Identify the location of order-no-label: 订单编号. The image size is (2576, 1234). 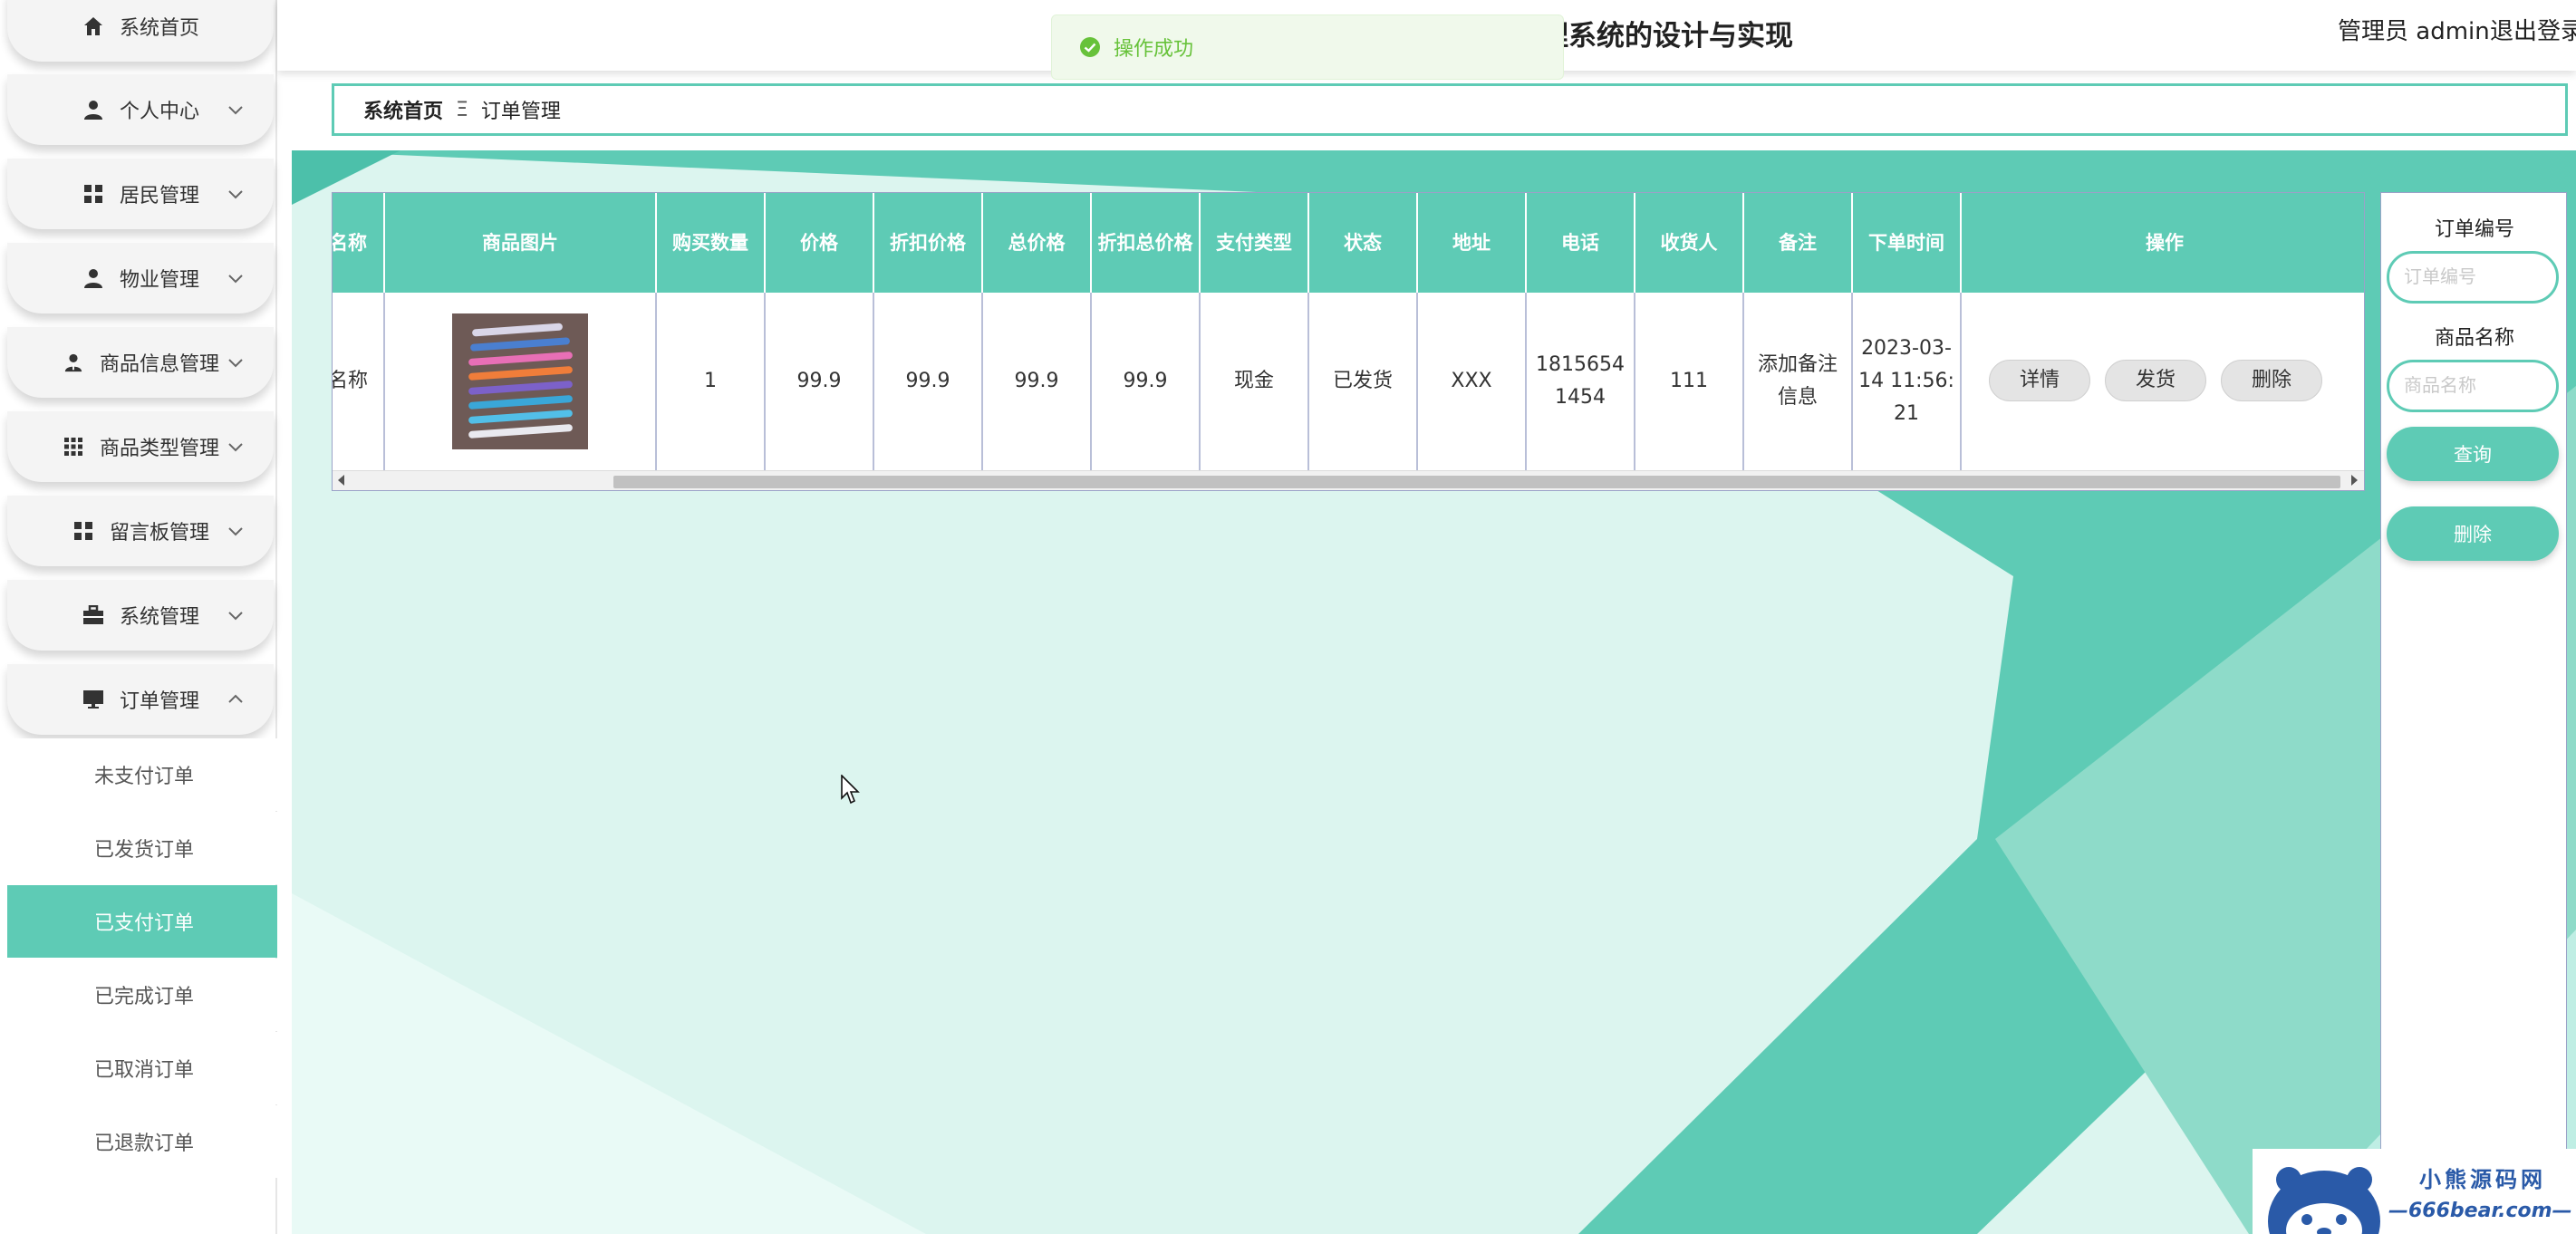
(2474, 230).